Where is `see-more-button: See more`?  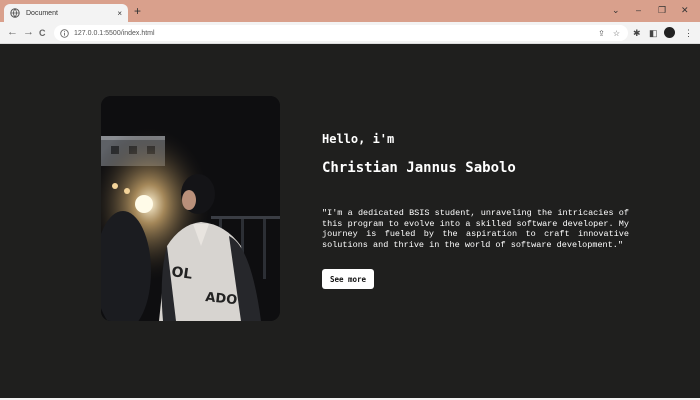
see-more-button: See more is located at coordinates (348, 279).